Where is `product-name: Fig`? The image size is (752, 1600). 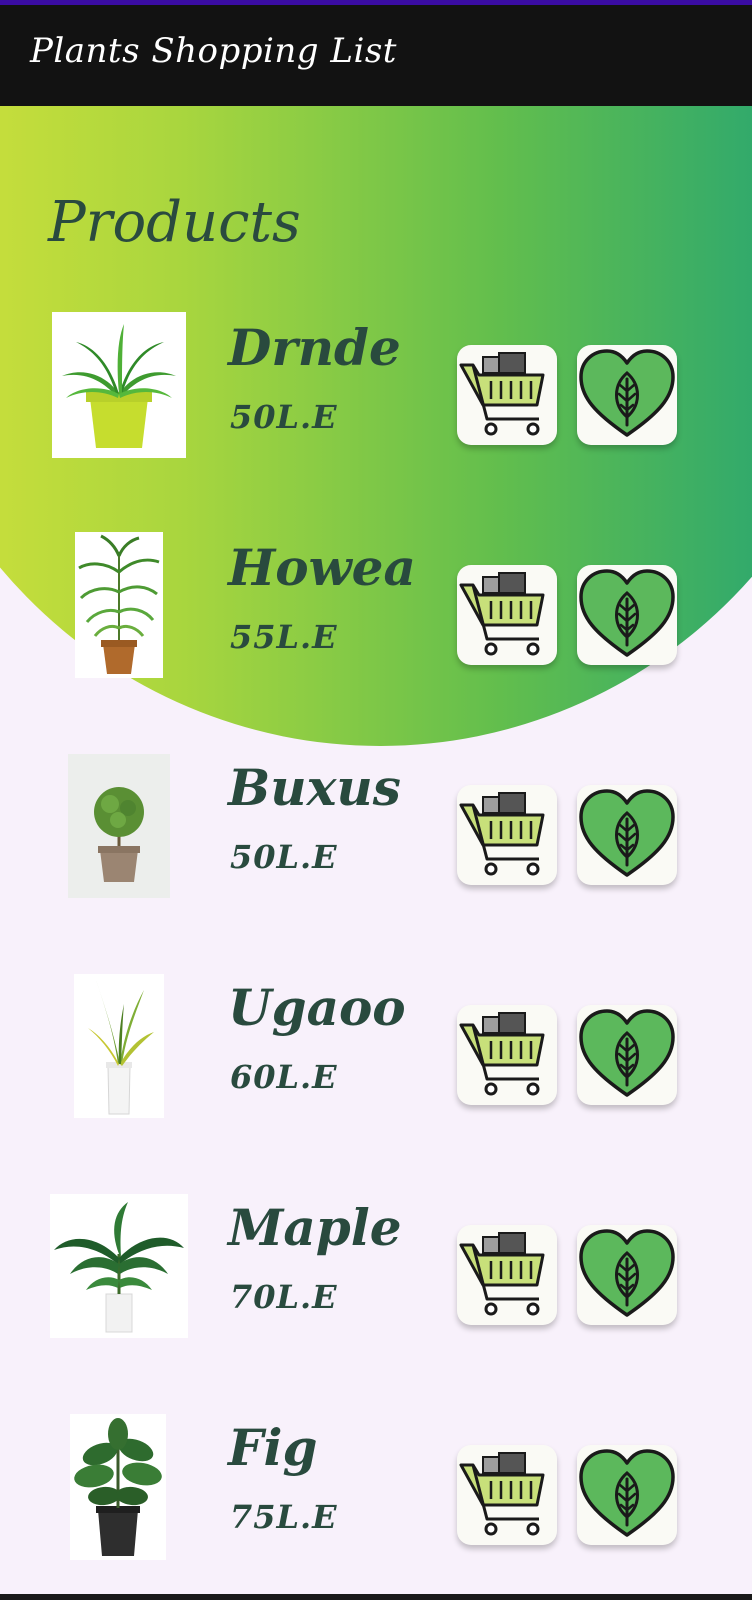 product-name: Fig is located at coordinates (273, 1447).